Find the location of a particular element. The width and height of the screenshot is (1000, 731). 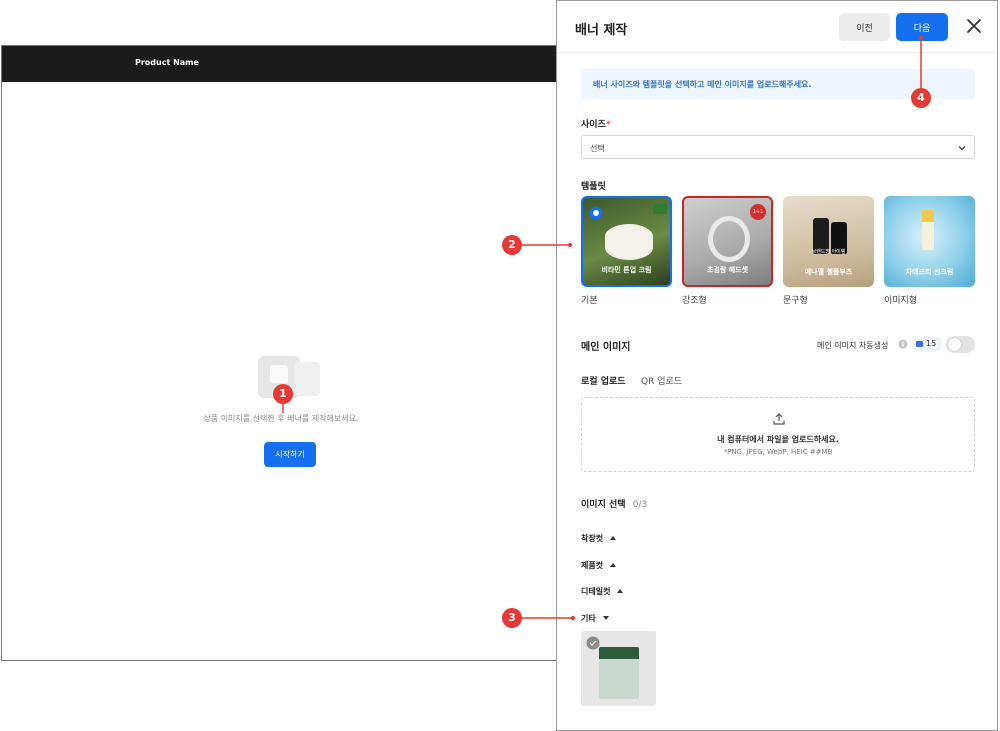

callout-3: 3 is located at coordinates (512, 618).